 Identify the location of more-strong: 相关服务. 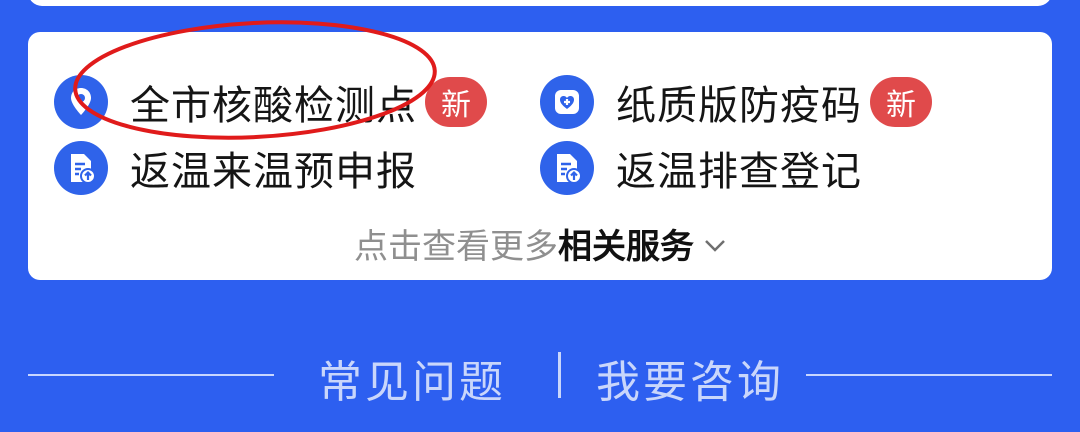
(626, 246).